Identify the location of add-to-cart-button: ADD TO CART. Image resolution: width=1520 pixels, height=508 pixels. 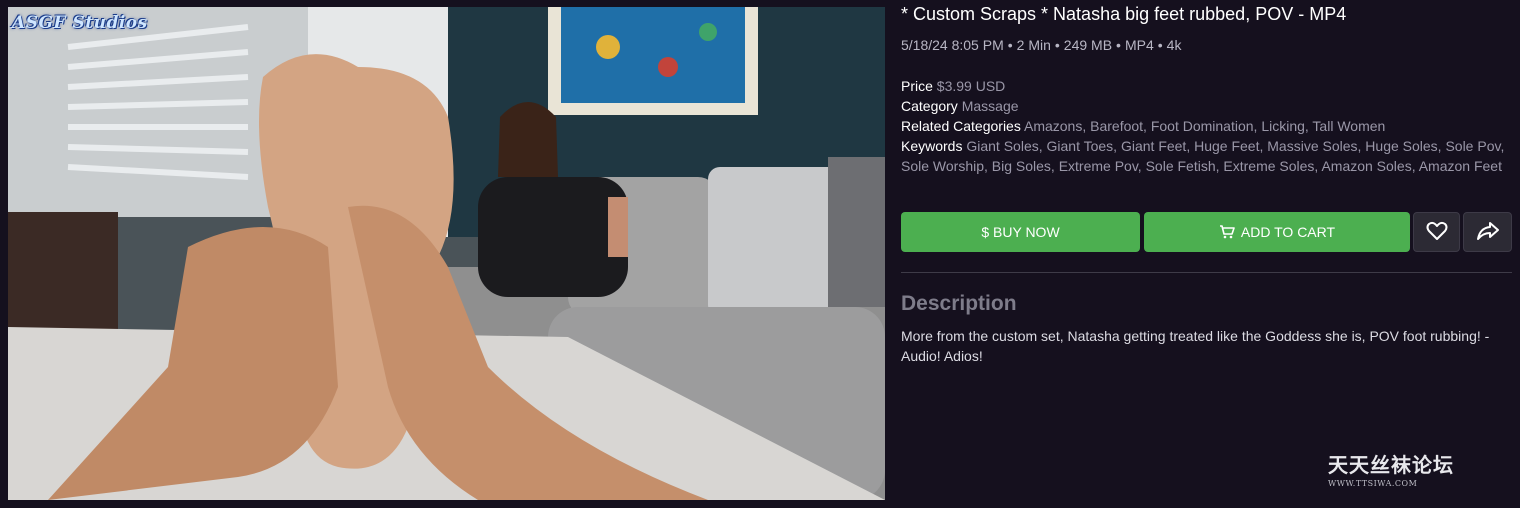
(1277, 232).